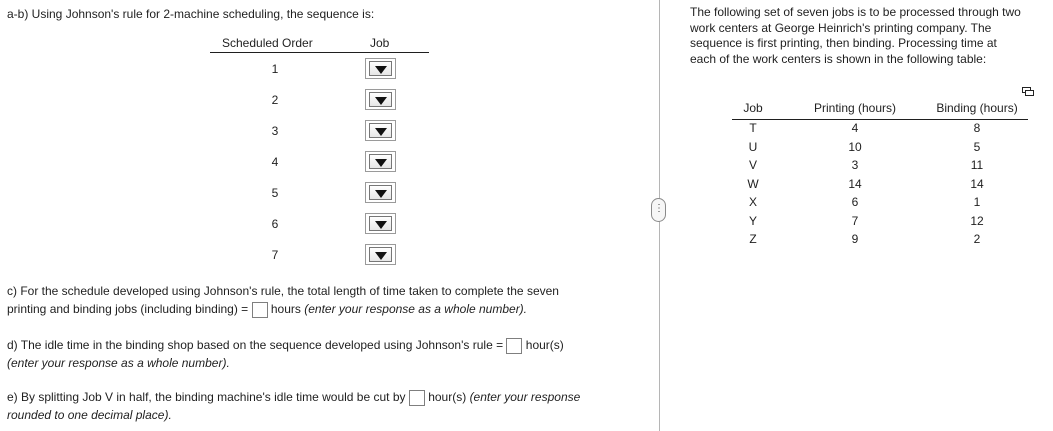 This screenshot has width=1053, height=431. I want to click on job-cell: U, so click(753, 146).